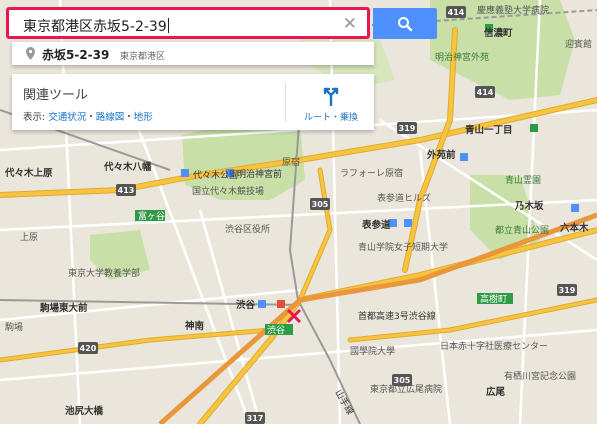 This screenshot has width=597, height=424. What do you see at coordinates (372, 351) in the screenshot?
I see `svg-text: 國學院大學` at bounding box center [372, 351].